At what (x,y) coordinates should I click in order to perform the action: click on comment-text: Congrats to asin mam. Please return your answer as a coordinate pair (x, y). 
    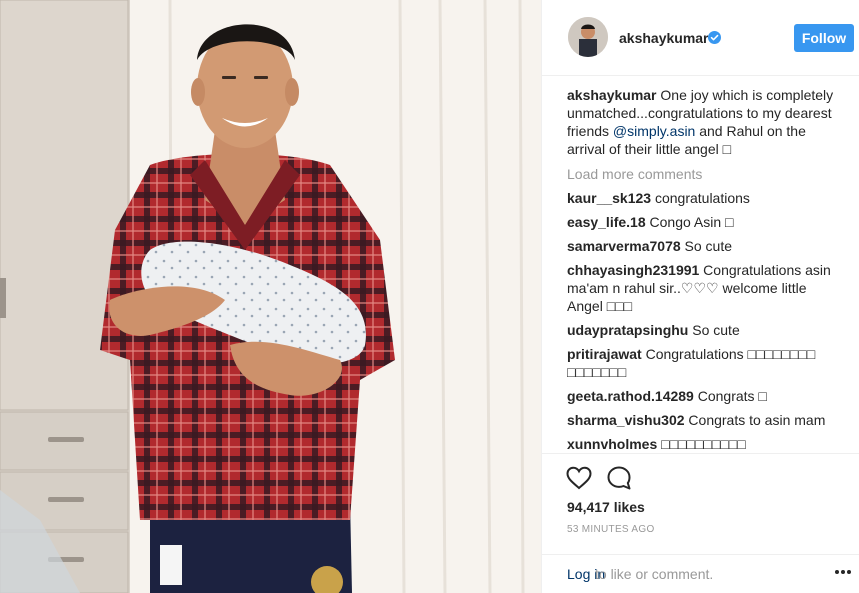
    Looking at the image, I should click on (755, 420).